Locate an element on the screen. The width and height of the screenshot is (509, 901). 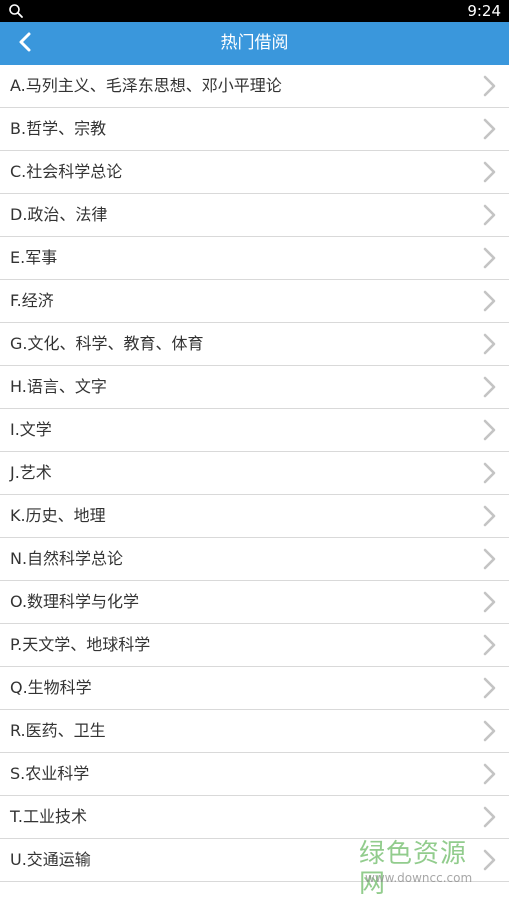
list-item: I.文学 is located at coordinates (254, 430).